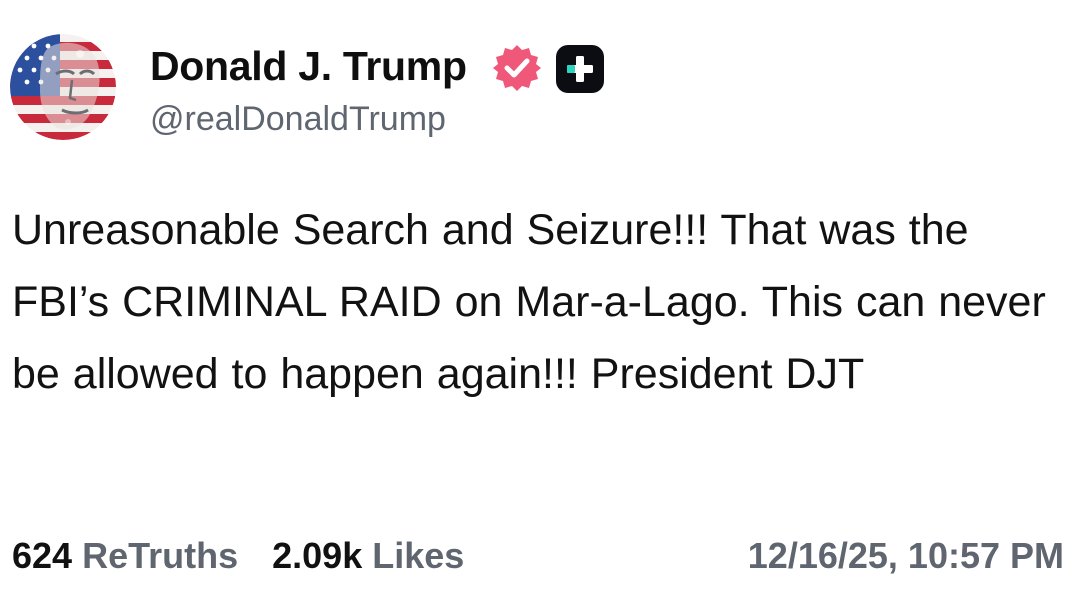 The width and height of the screenshot is (1076, 604). Describe the element at coordinates (317, 555) in the screenshot. I see `likes-count: 2.09k` at that location.